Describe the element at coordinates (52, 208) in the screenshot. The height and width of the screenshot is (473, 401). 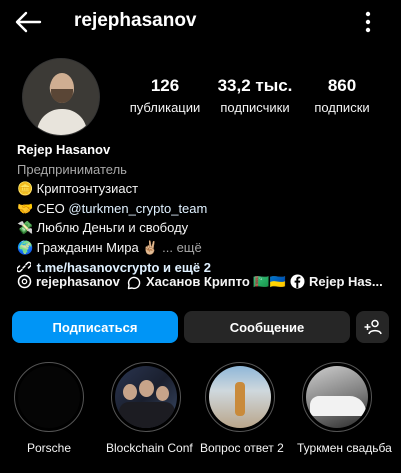
I see `bio-line-2-text: CEO` at that location.